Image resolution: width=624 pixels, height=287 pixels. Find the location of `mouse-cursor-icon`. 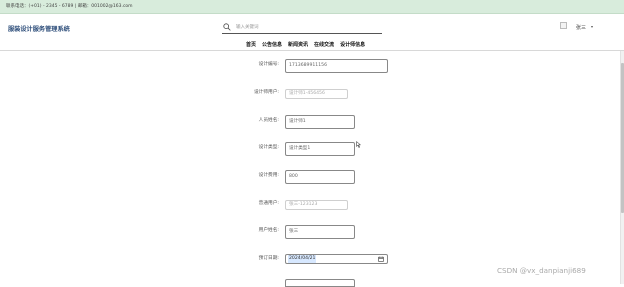

mouse-cursor-icon is located at coordinates (358, 144).